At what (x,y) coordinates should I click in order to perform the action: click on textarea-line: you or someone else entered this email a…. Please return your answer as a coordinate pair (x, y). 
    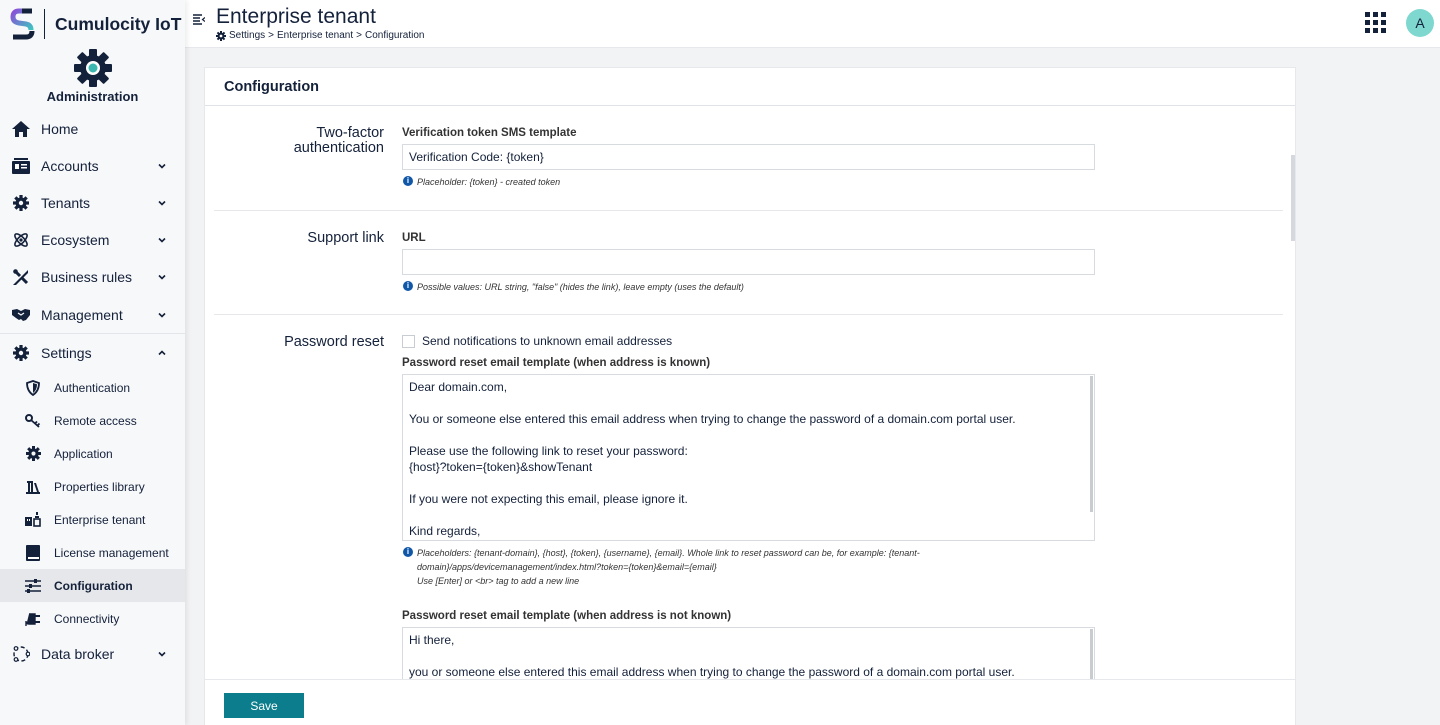
    Looking at the image, I should click on (712, 672).